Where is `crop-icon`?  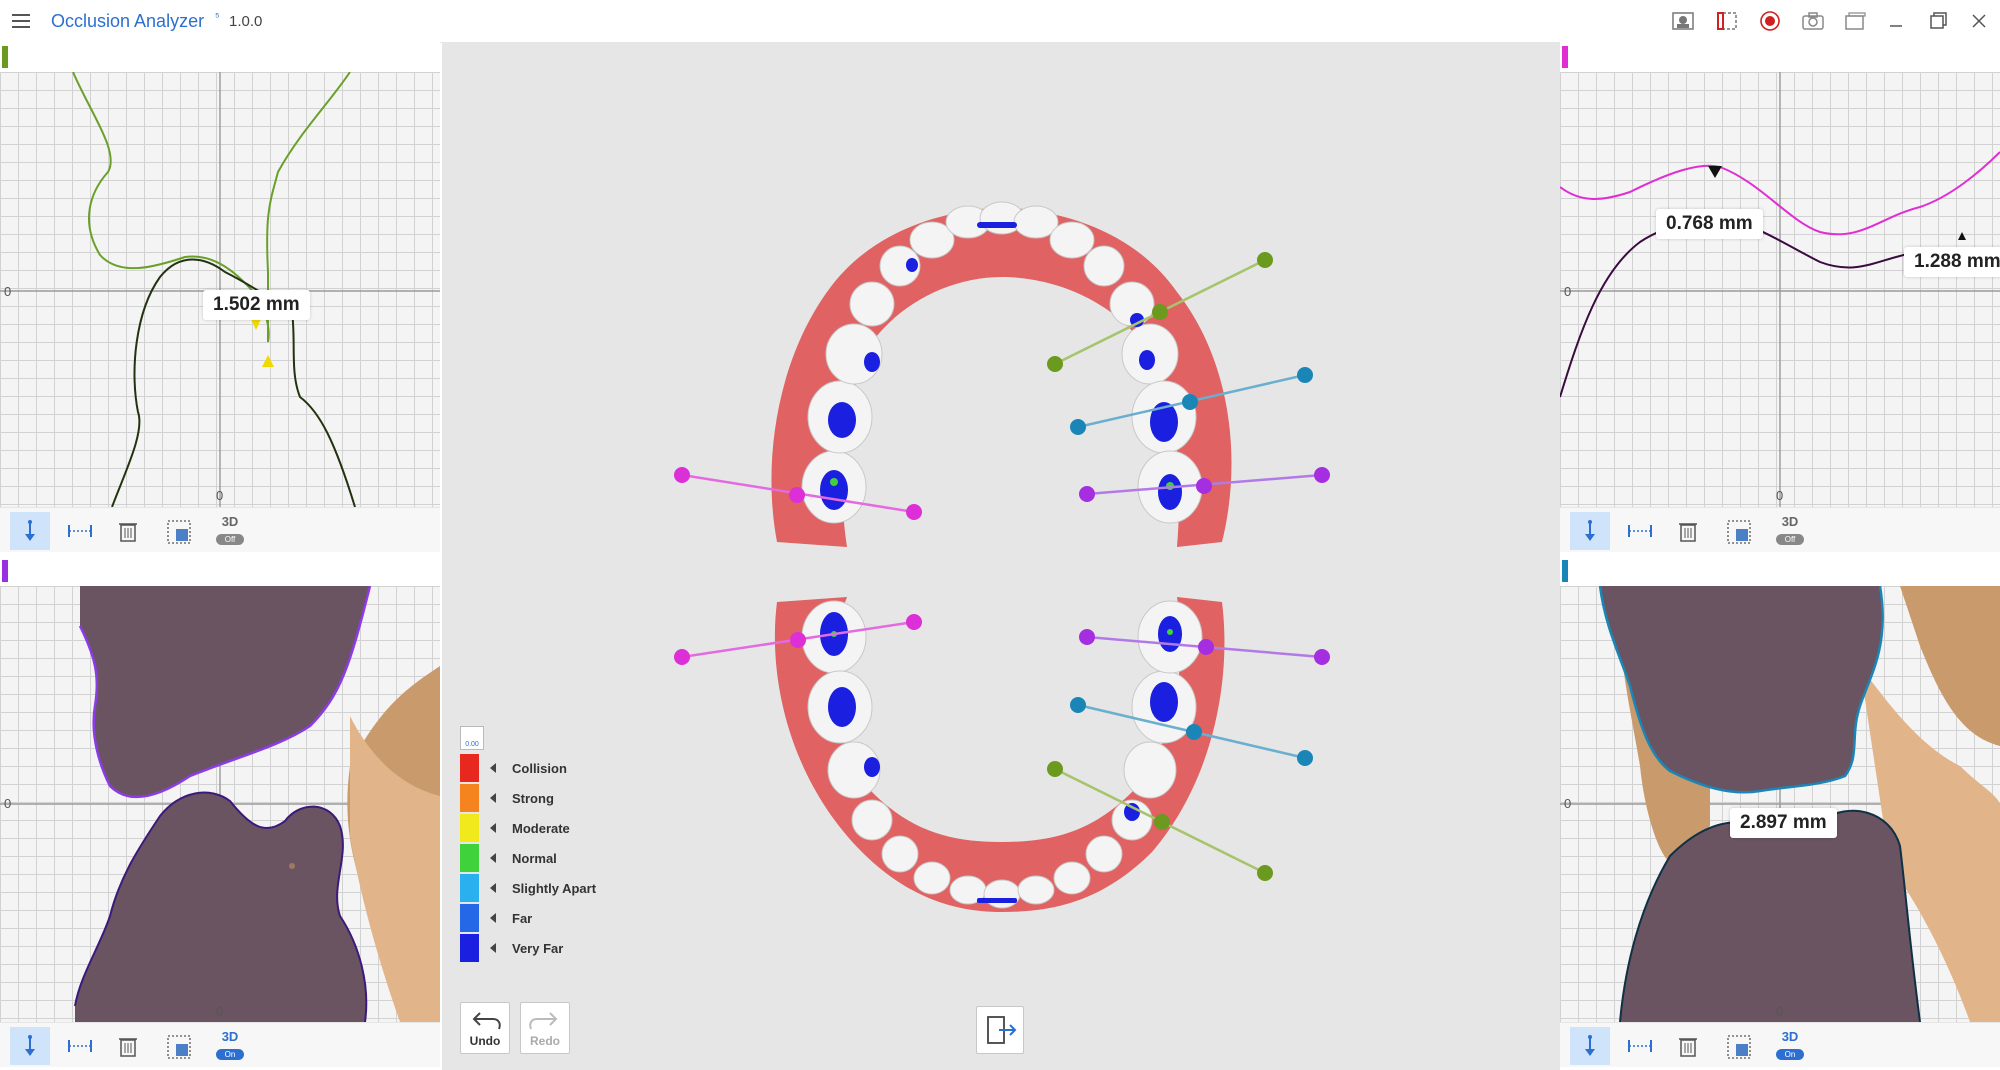 crop-icon is located at coordinates (1727, 21).